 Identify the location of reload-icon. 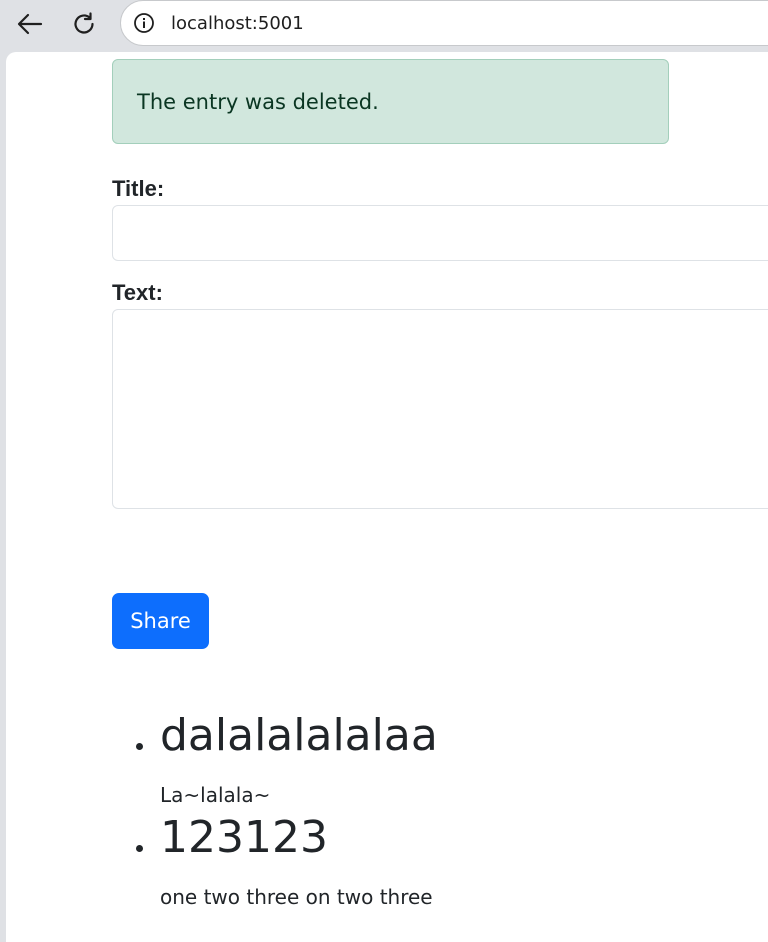
(84, 23).